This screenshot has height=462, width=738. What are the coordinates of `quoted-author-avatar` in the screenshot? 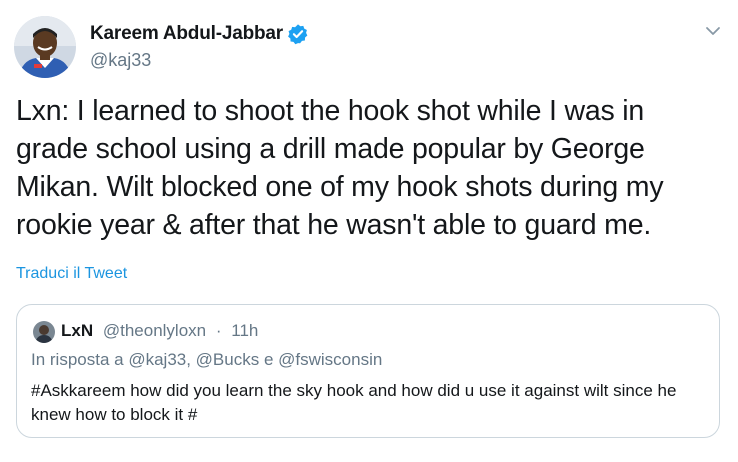 It's located at (44, 332).